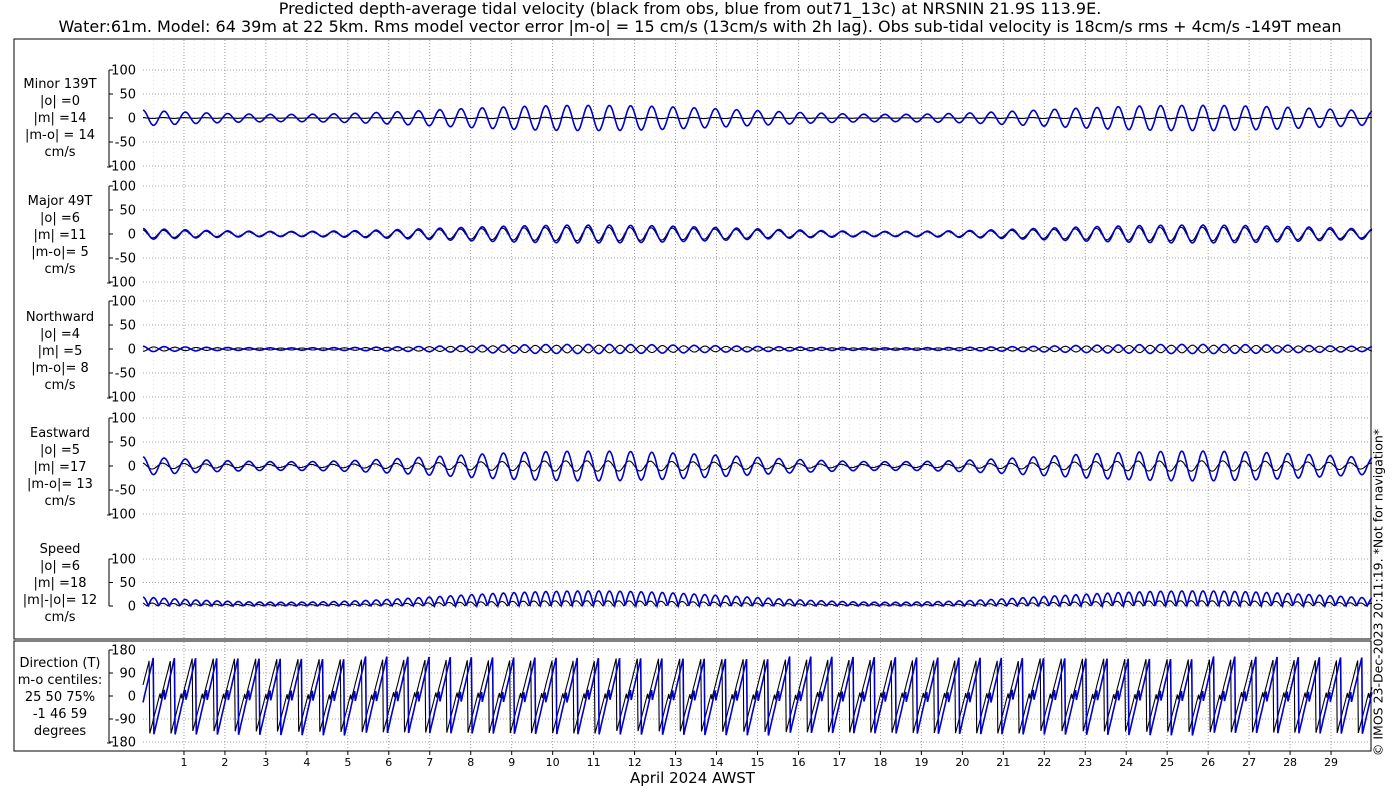 The height and width of the screenshot is (800, 1400). I want to click on x-tick-label: 10, so click(553, 762).